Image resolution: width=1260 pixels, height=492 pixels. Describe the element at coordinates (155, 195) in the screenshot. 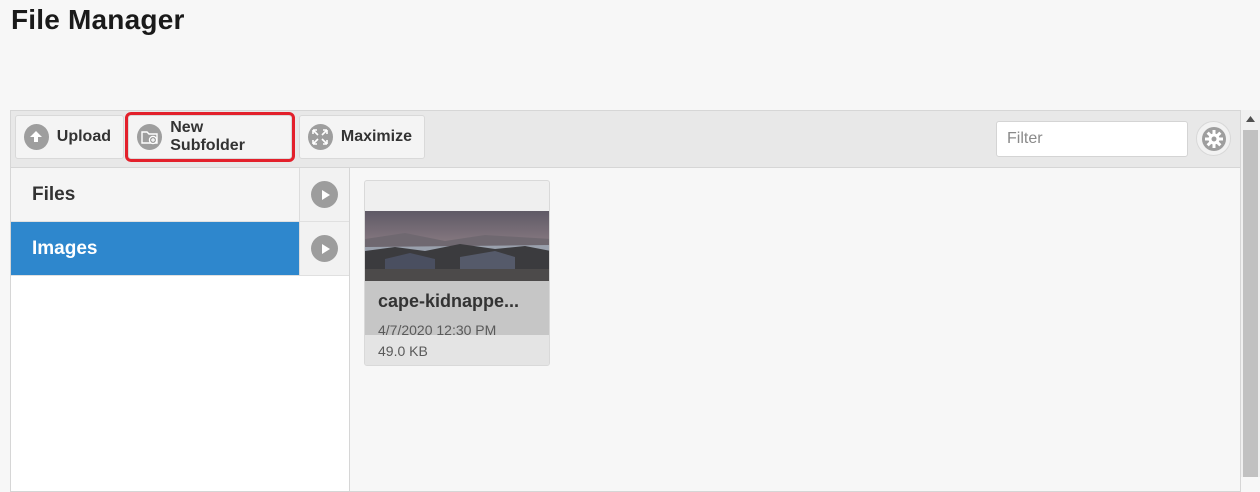

I see `sidebar-item-label: Files` at that location.